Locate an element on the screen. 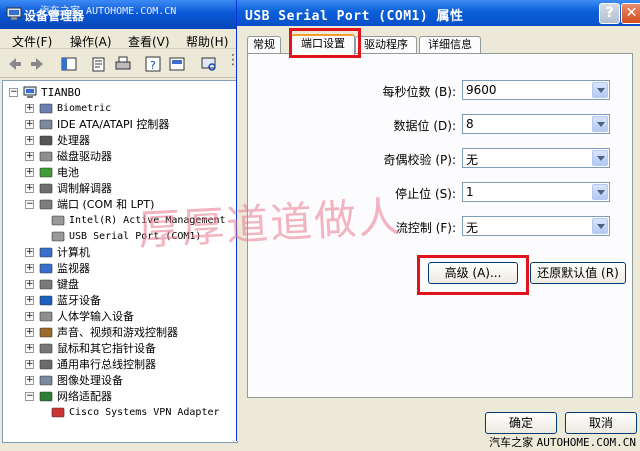 This screenshot has width=640, height=451. help-icon: ? is located at coordinates (153, 64).